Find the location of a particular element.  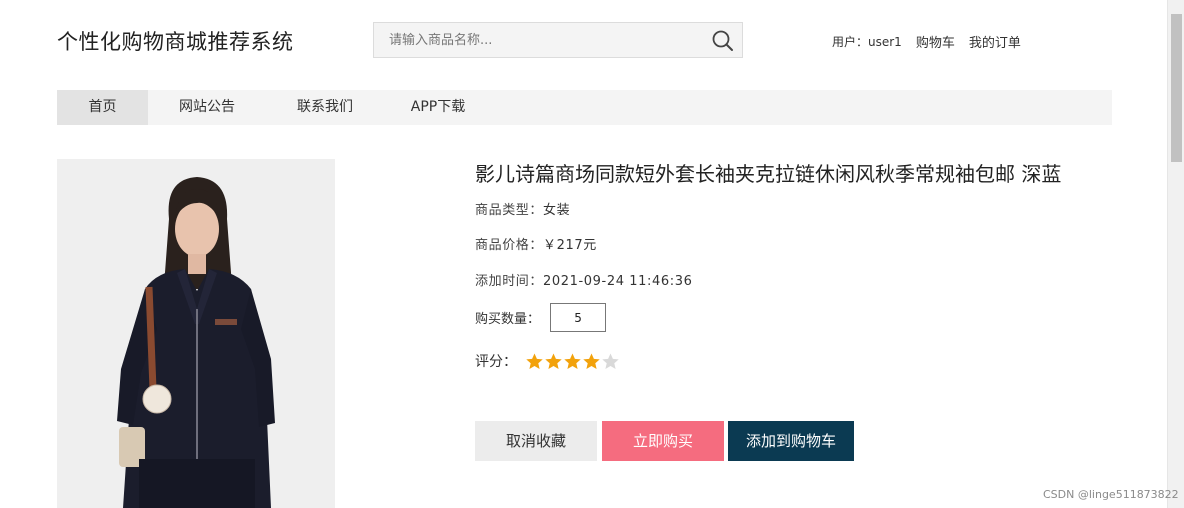

main-nav: 首页 网站公告 联系我们 APP下载 is located at coordinates (584, 107).